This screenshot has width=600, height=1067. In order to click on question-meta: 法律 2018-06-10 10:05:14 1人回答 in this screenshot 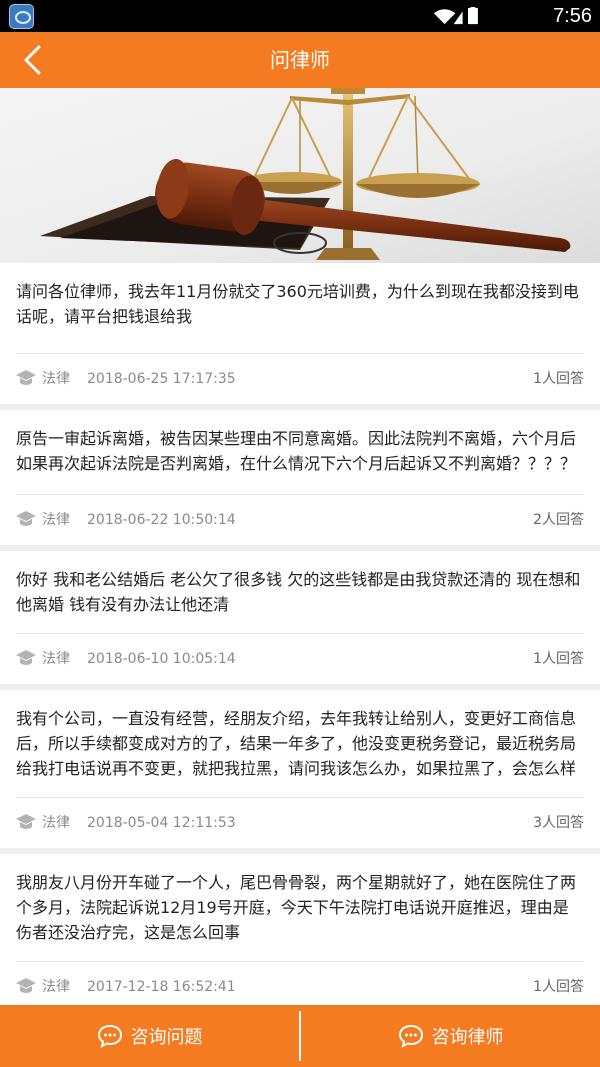, I will do `click(300, 658)`.